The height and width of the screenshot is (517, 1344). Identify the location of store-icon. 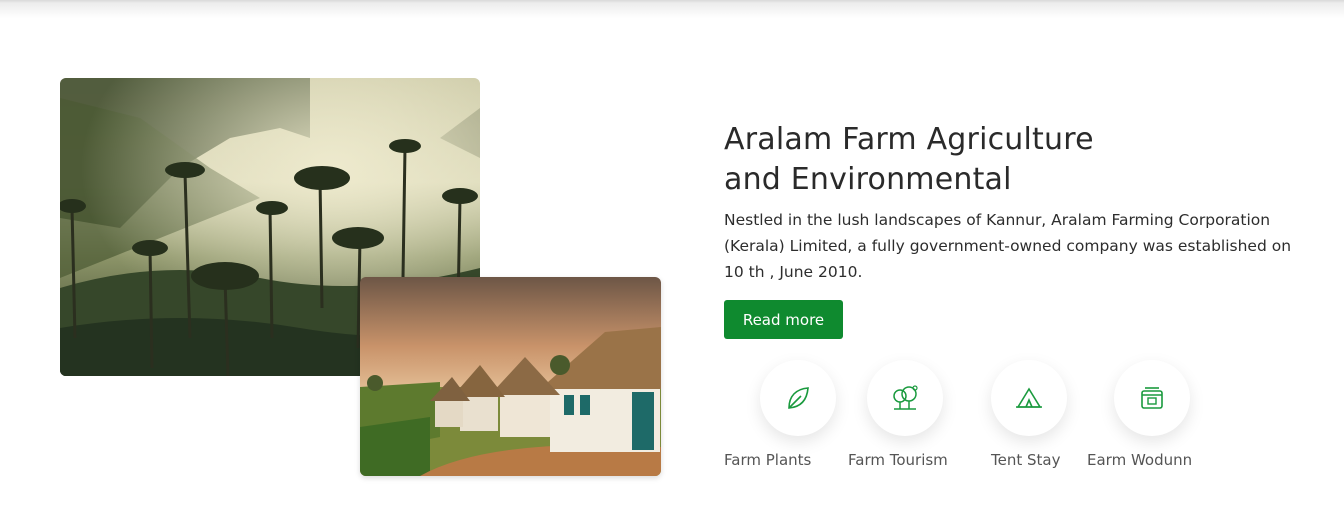
(1152, 398).